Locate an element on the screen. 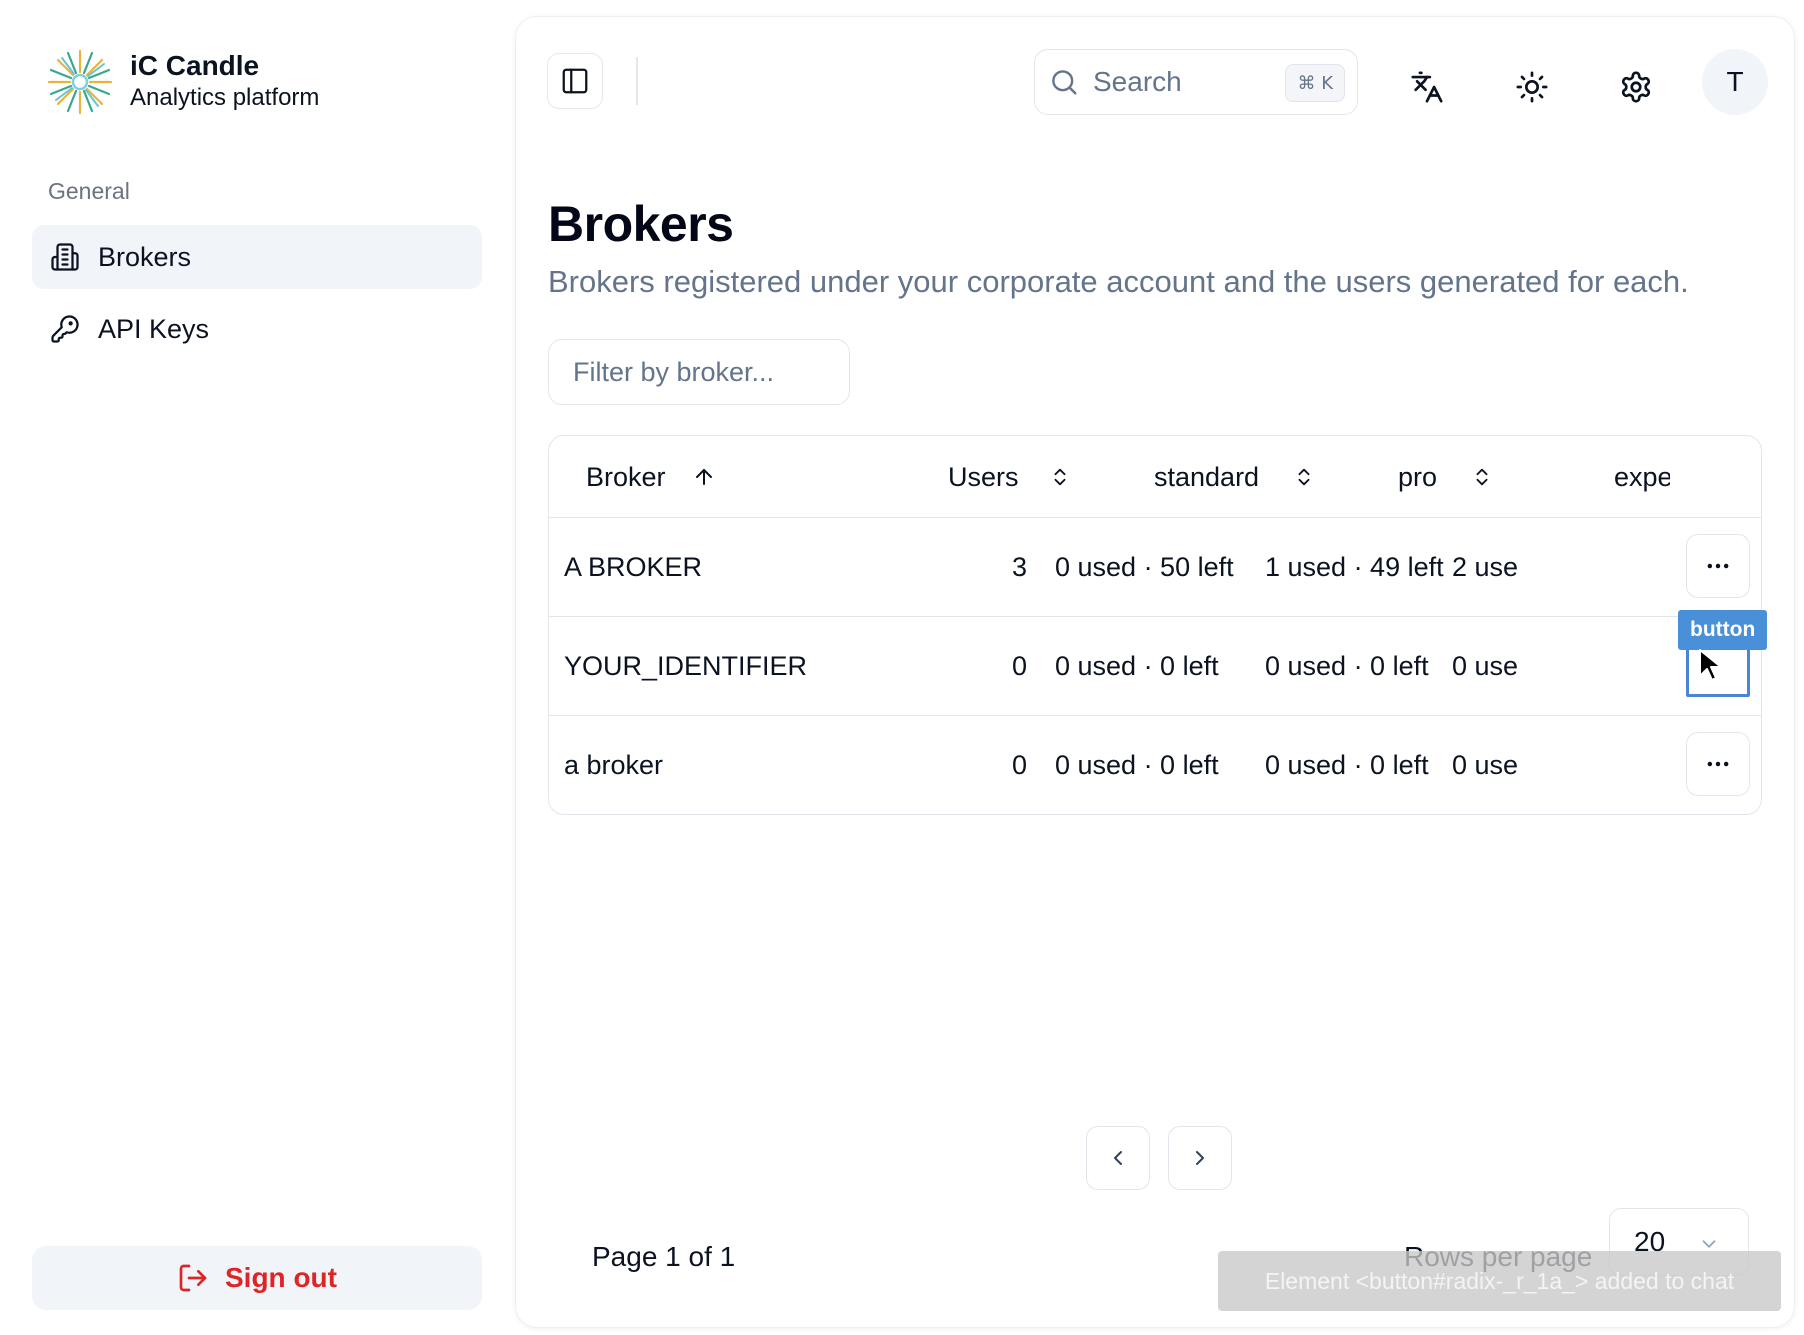  next-page-button is located at coordinates (1200, 1158).